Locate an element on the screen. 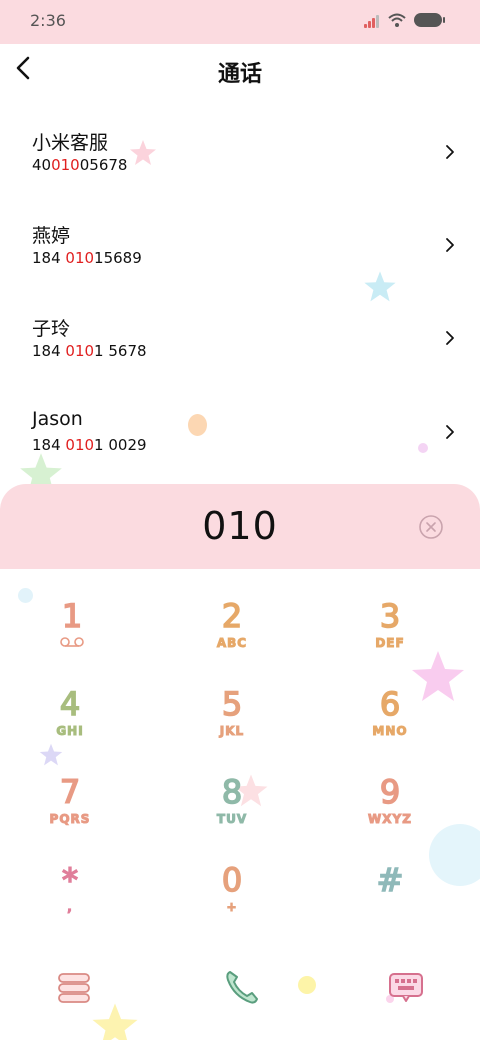 The width and height of the screenshot is (480, 1040). key-digit: 3 is located at coordinates (390, 616).